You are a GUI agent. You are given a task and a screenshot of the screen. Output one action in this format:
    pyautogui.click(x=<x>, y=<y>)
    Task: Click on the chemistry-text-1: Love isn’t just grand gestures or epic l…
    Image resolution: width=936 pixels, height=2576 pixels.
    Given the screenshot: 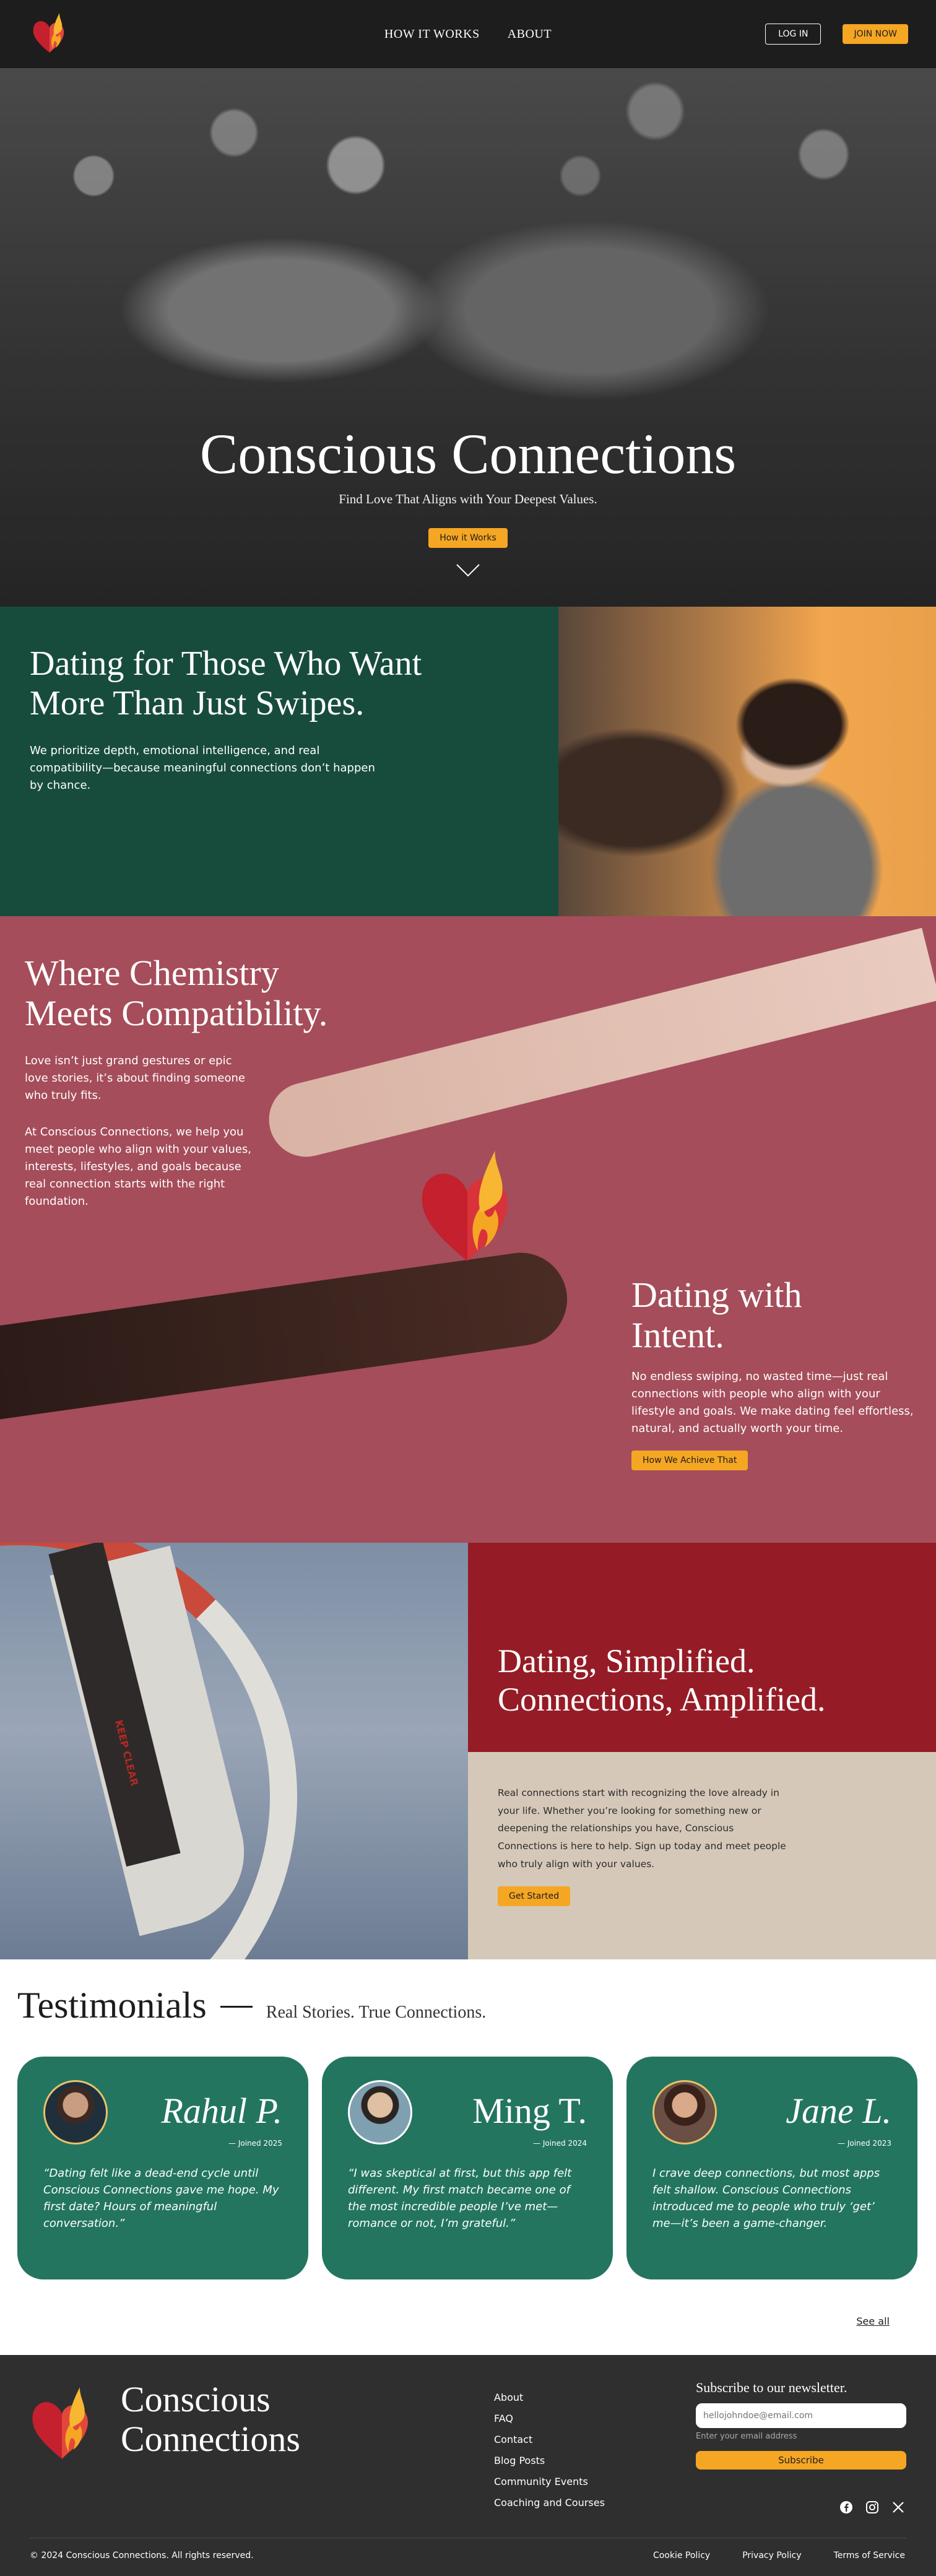 What is the action you would take?
    pyautogui.click(x=135, y=1078)
    